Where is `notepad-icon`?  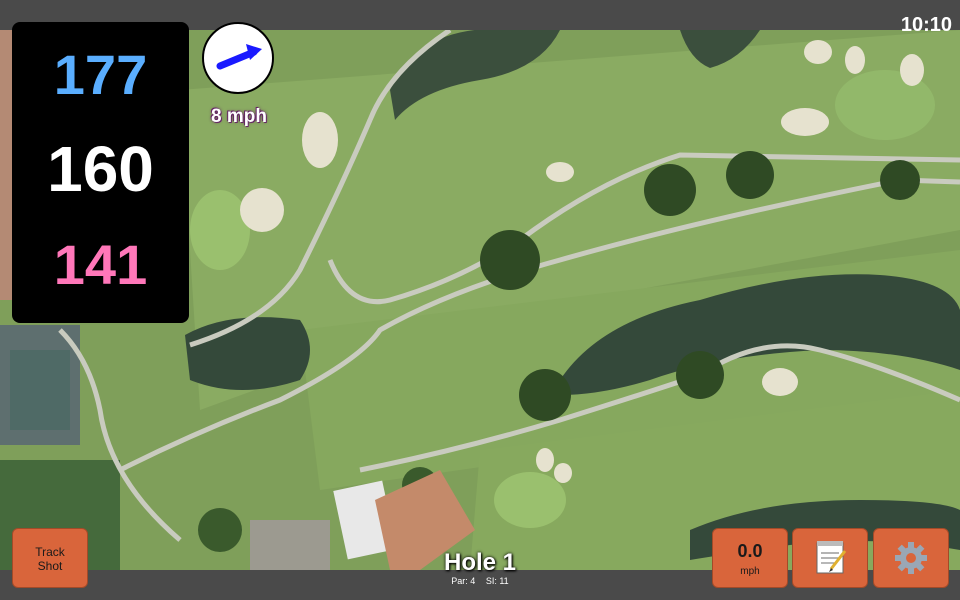 notepad-icon is located at coordinates (831, 557).